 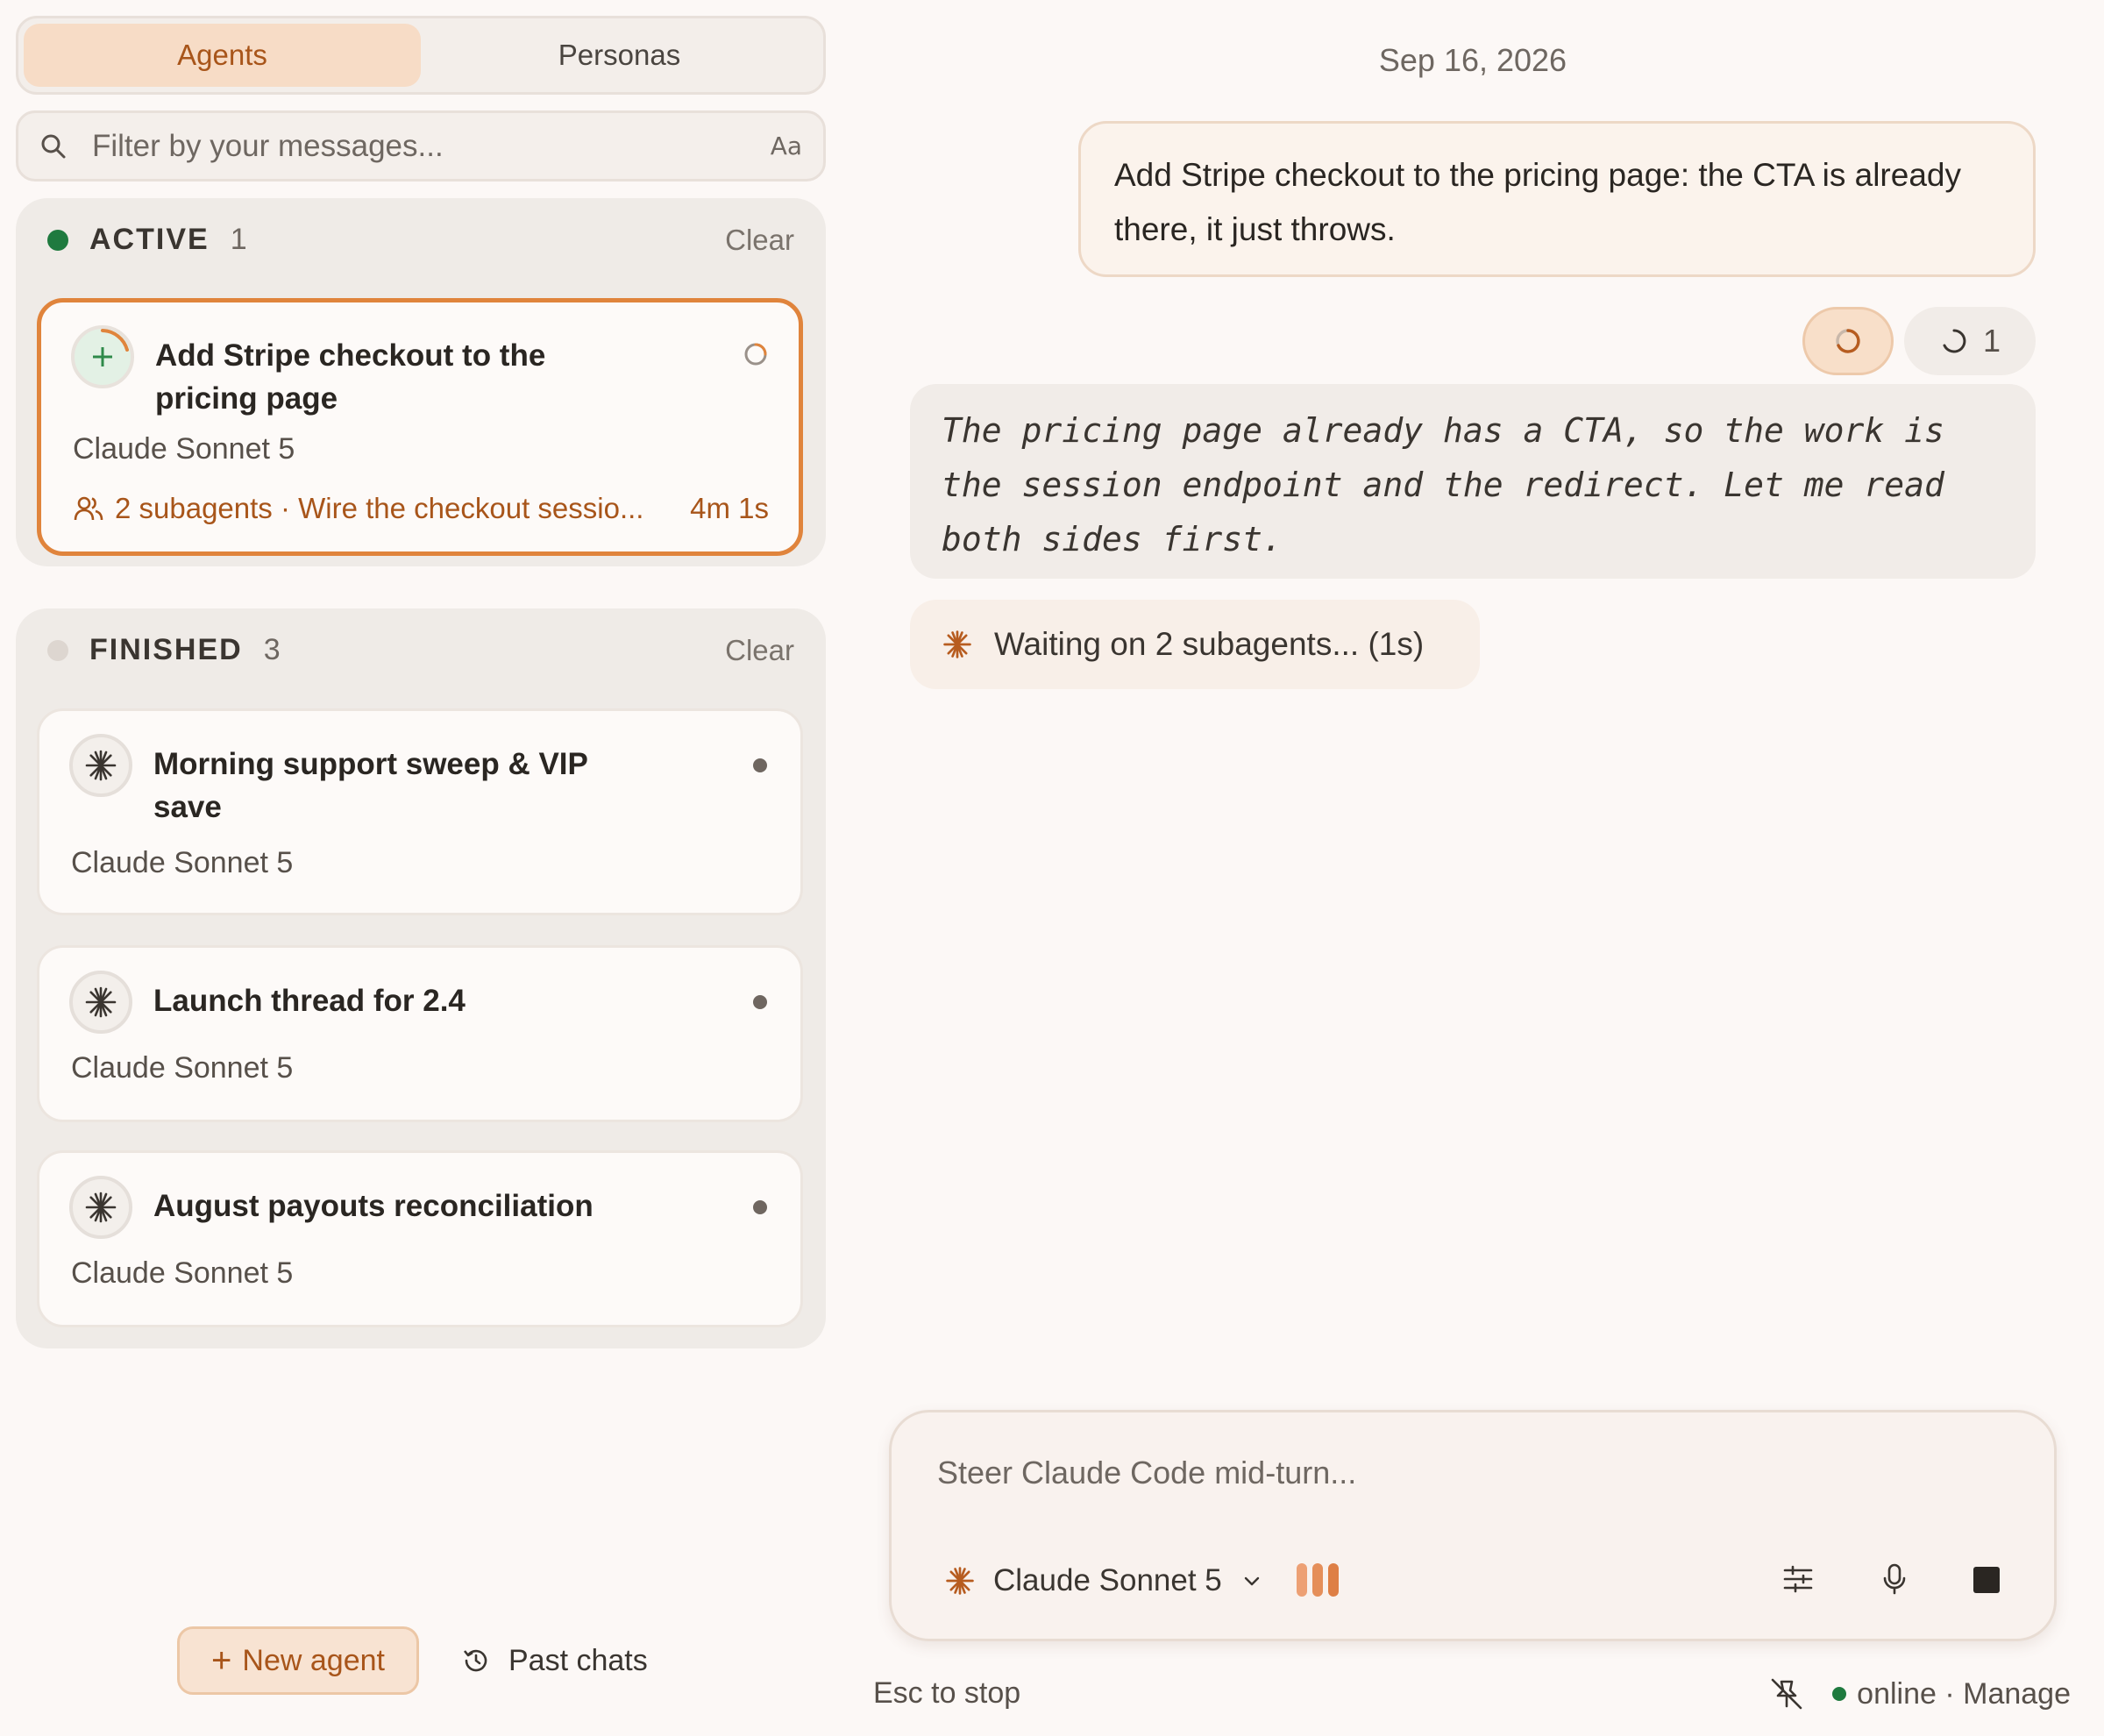 What do you see at coordinates (55, 146) in the screenshot?
I see `search-icon` at bounding box center [55, 146].